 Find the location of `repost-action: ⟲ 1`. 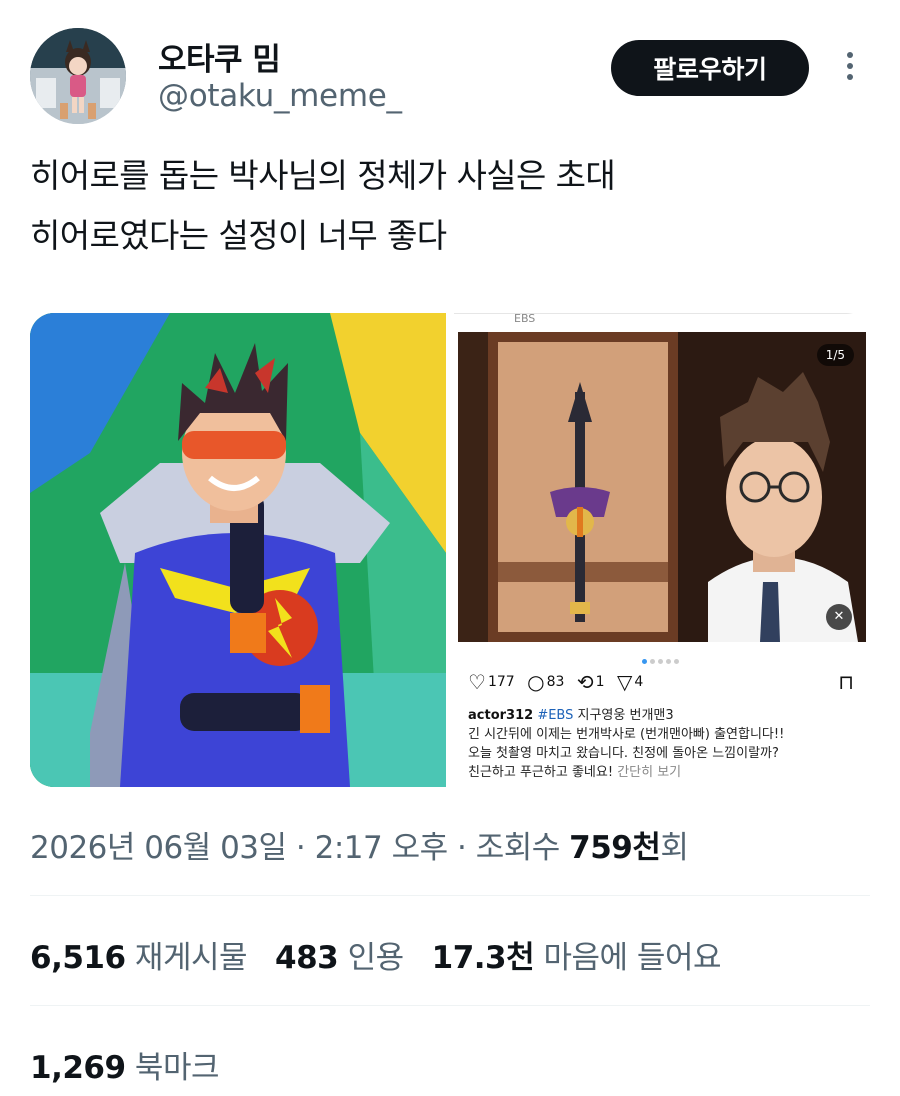

repost-action: ⟲ 1 is located at coordinates (591, 682).